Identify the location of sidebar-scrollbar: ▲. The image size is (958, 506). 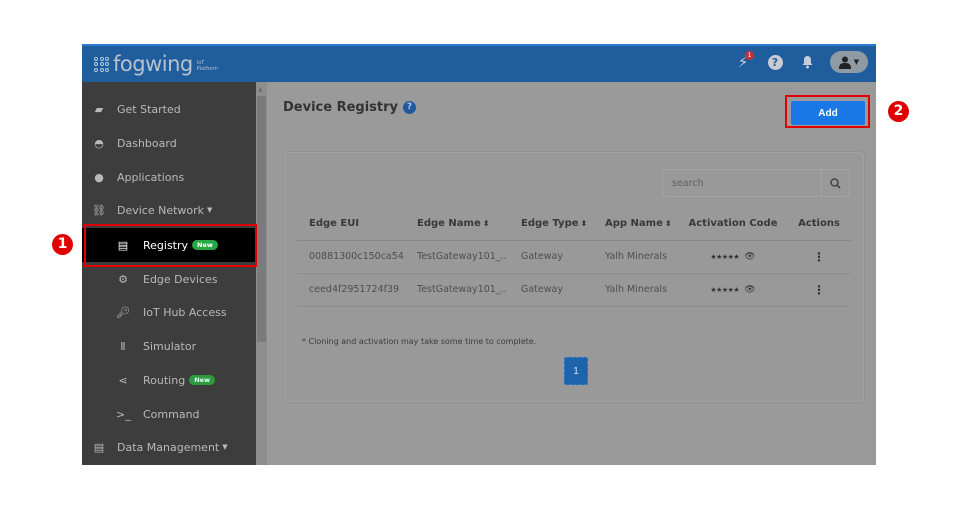
(261, 273).